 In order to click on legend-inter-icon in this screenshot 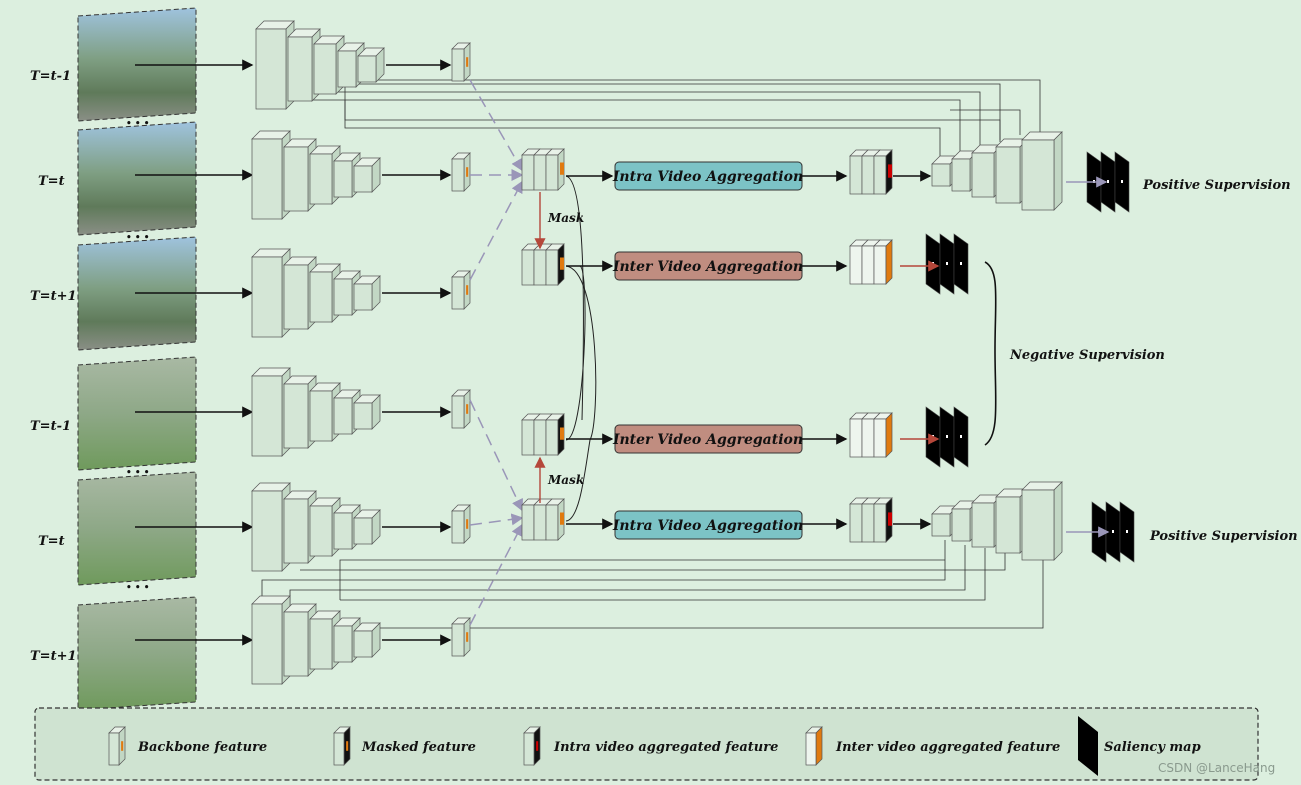, I will do `click(814, 746)`.